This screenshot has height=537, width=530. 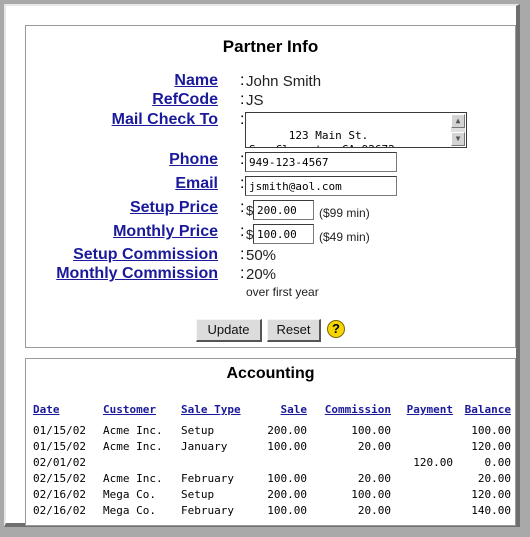 What do you see at coordinates (458, 139) in the screenshot?
I see `scroll-down-icon: ▼` at bounding box center [458, 139].